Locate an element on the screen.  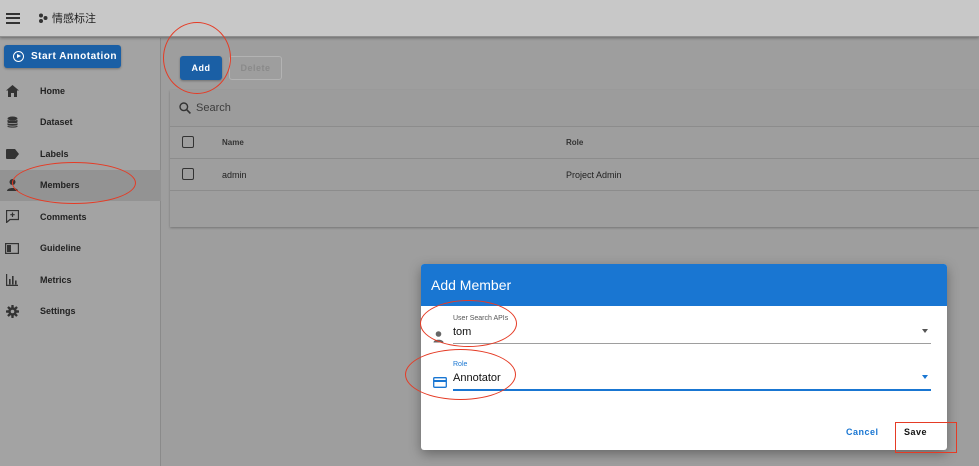
sidebar-item-label: Labels is located at coordinates (54, 153).